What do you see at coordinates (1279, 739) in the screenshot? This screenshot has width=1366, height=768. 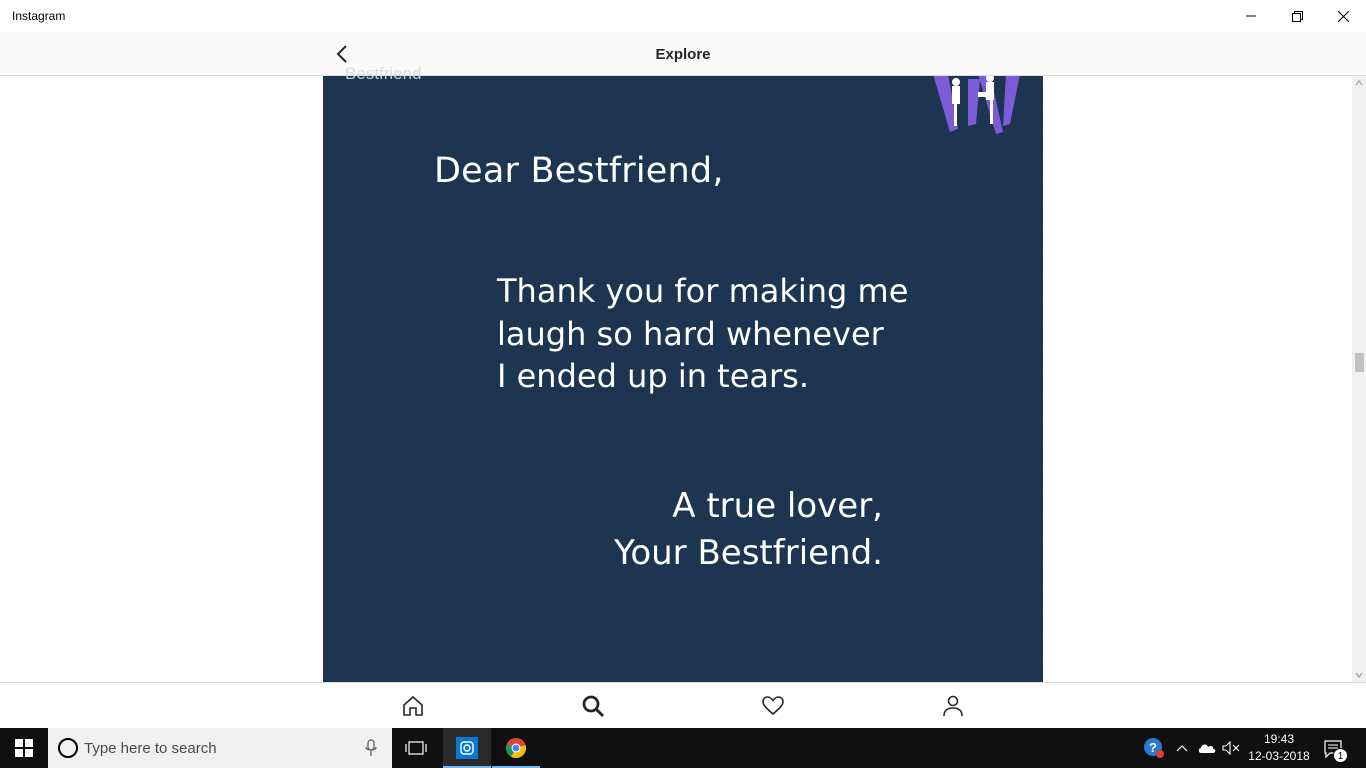 I see `clock-time: 19:43` at bounding box center [1279, 739].